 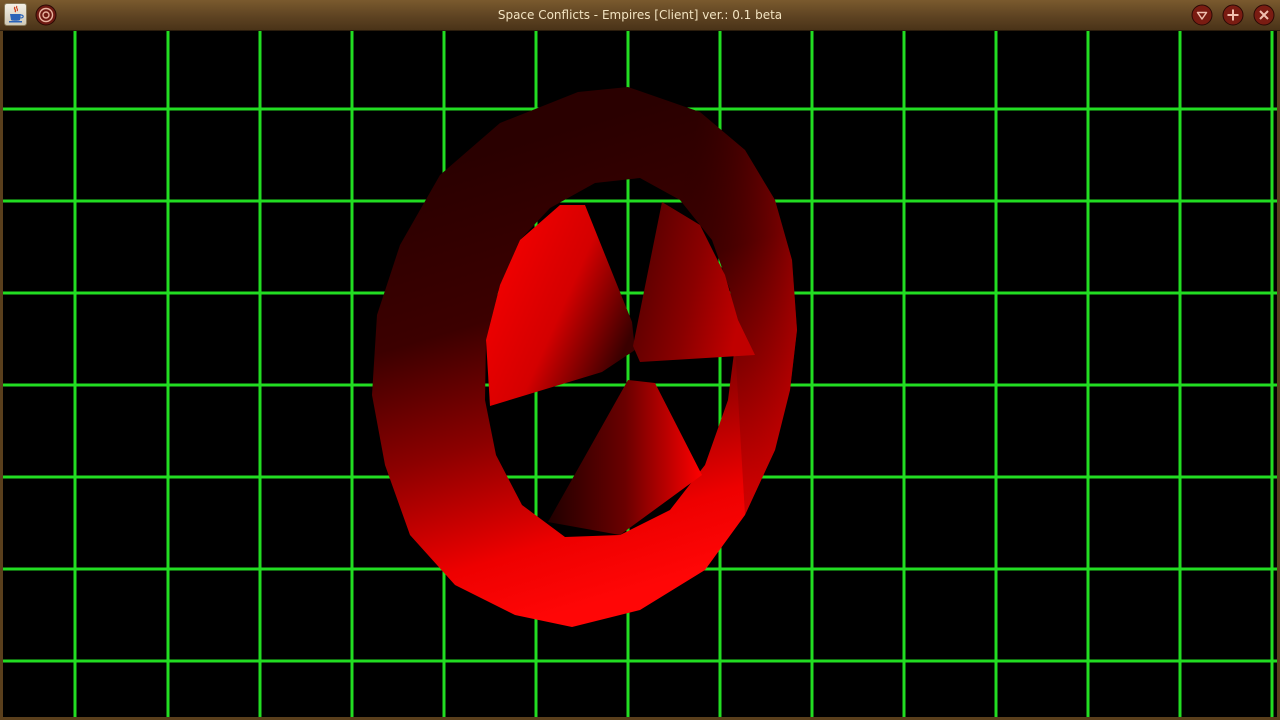 I want to click on close-button, so click(x=1264, y=15).